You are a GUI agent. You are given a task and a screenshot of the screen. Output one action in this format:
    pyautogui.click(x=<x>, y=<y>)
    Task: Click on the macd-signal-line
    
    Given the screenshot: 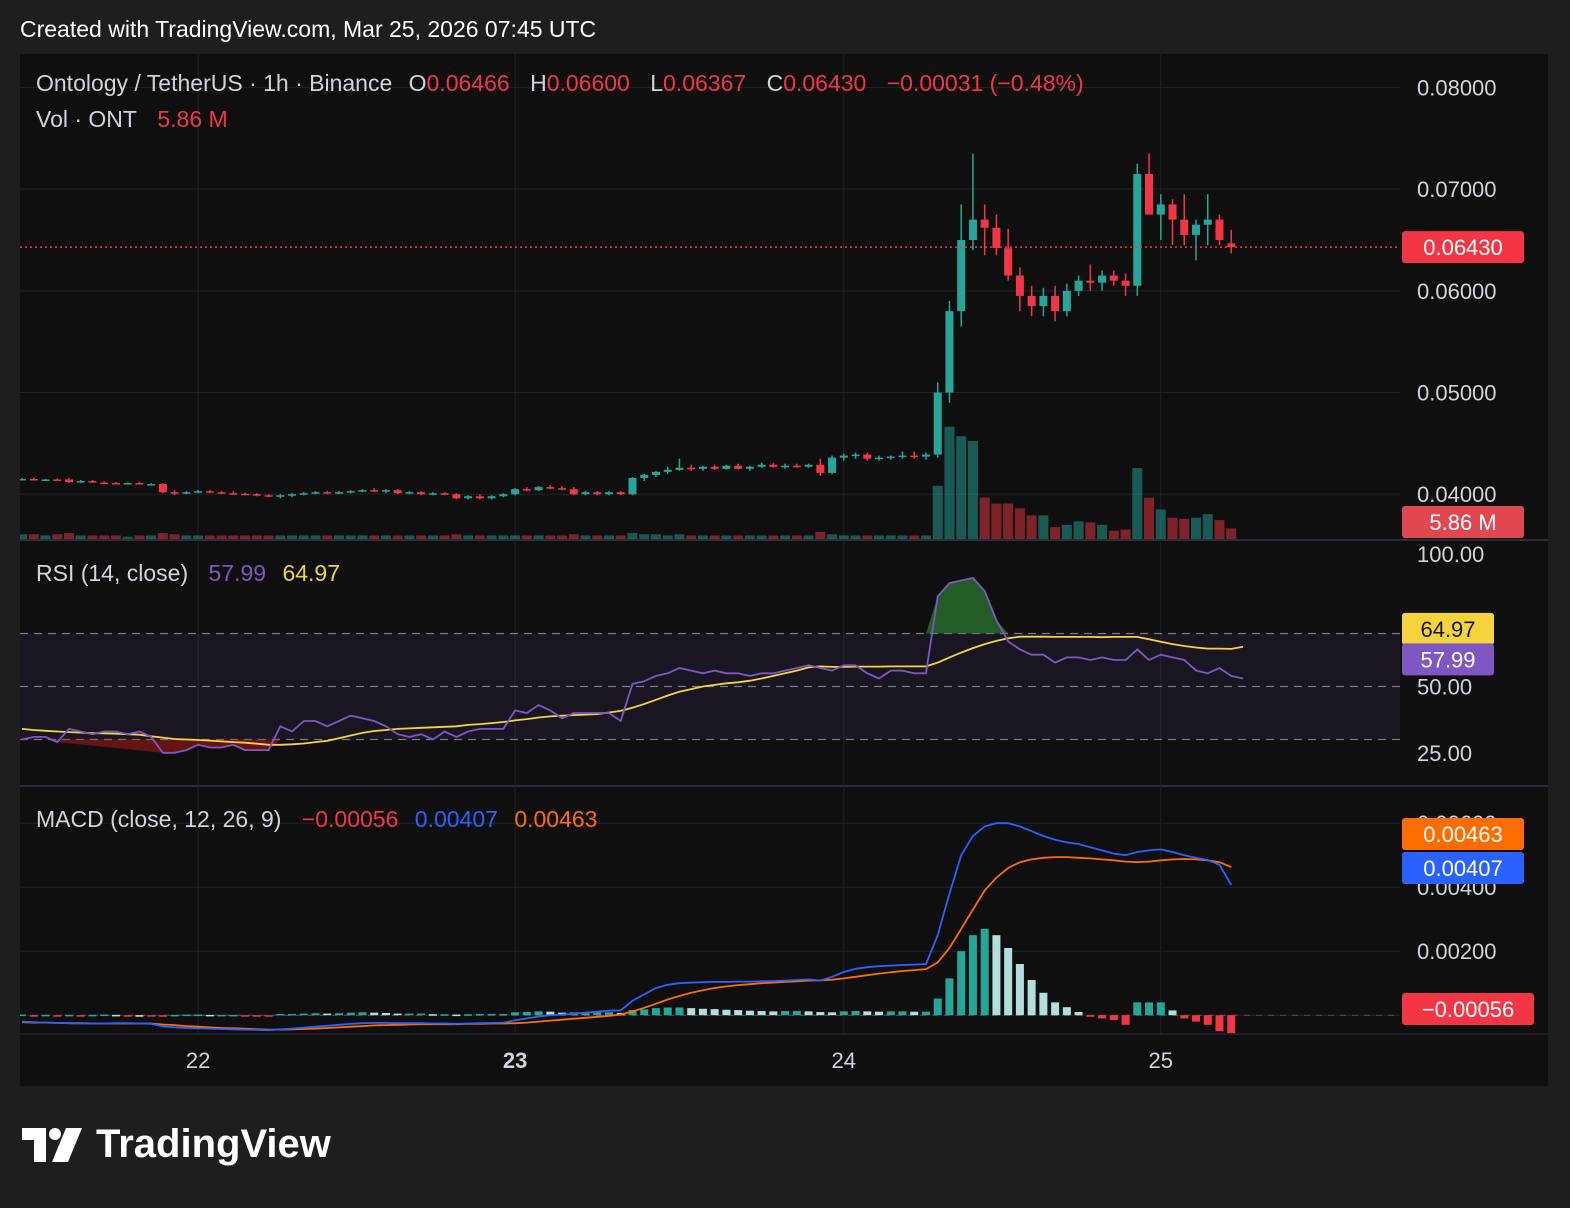 What is the action you would take?
    pyautogui.click(x=626, y=943)
    